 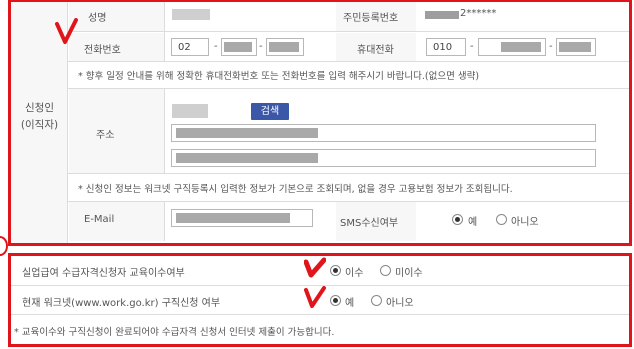 I want to click on name-value-masked, so click(x=191, y=14).